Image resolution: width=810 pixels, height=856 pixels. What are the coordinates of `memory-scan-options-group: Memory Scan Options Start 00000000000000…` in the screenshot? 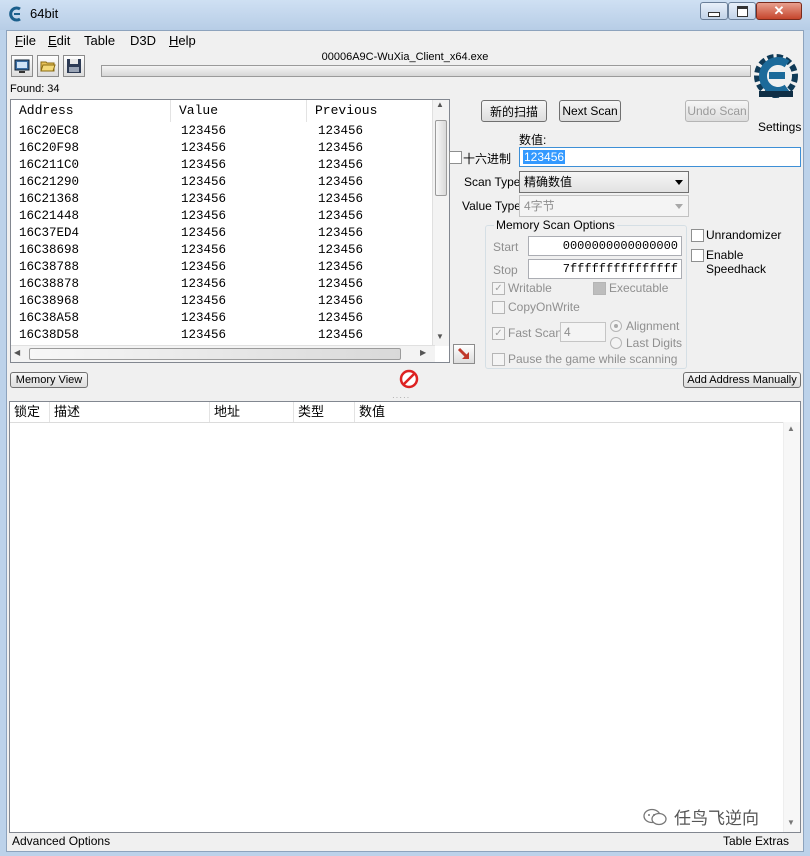 It's located at (586, 293).